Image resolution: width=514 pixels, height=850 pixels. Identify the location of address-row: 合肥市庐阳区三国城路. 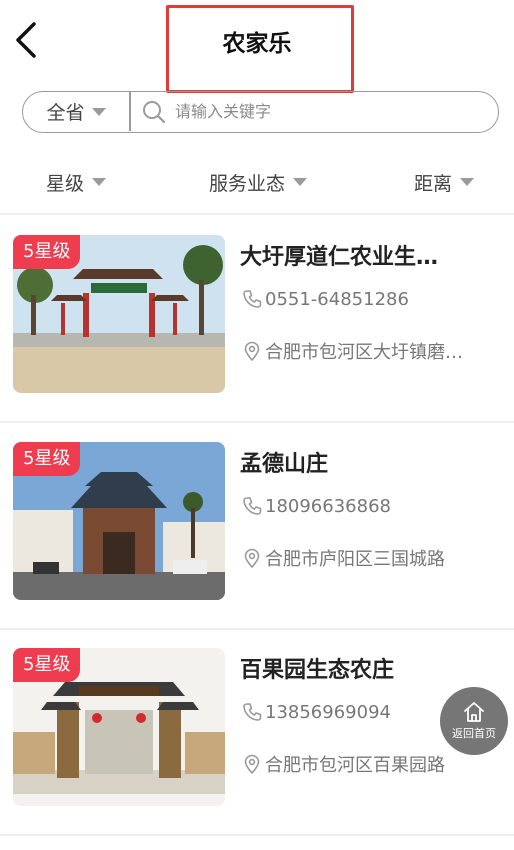
(343, 558).